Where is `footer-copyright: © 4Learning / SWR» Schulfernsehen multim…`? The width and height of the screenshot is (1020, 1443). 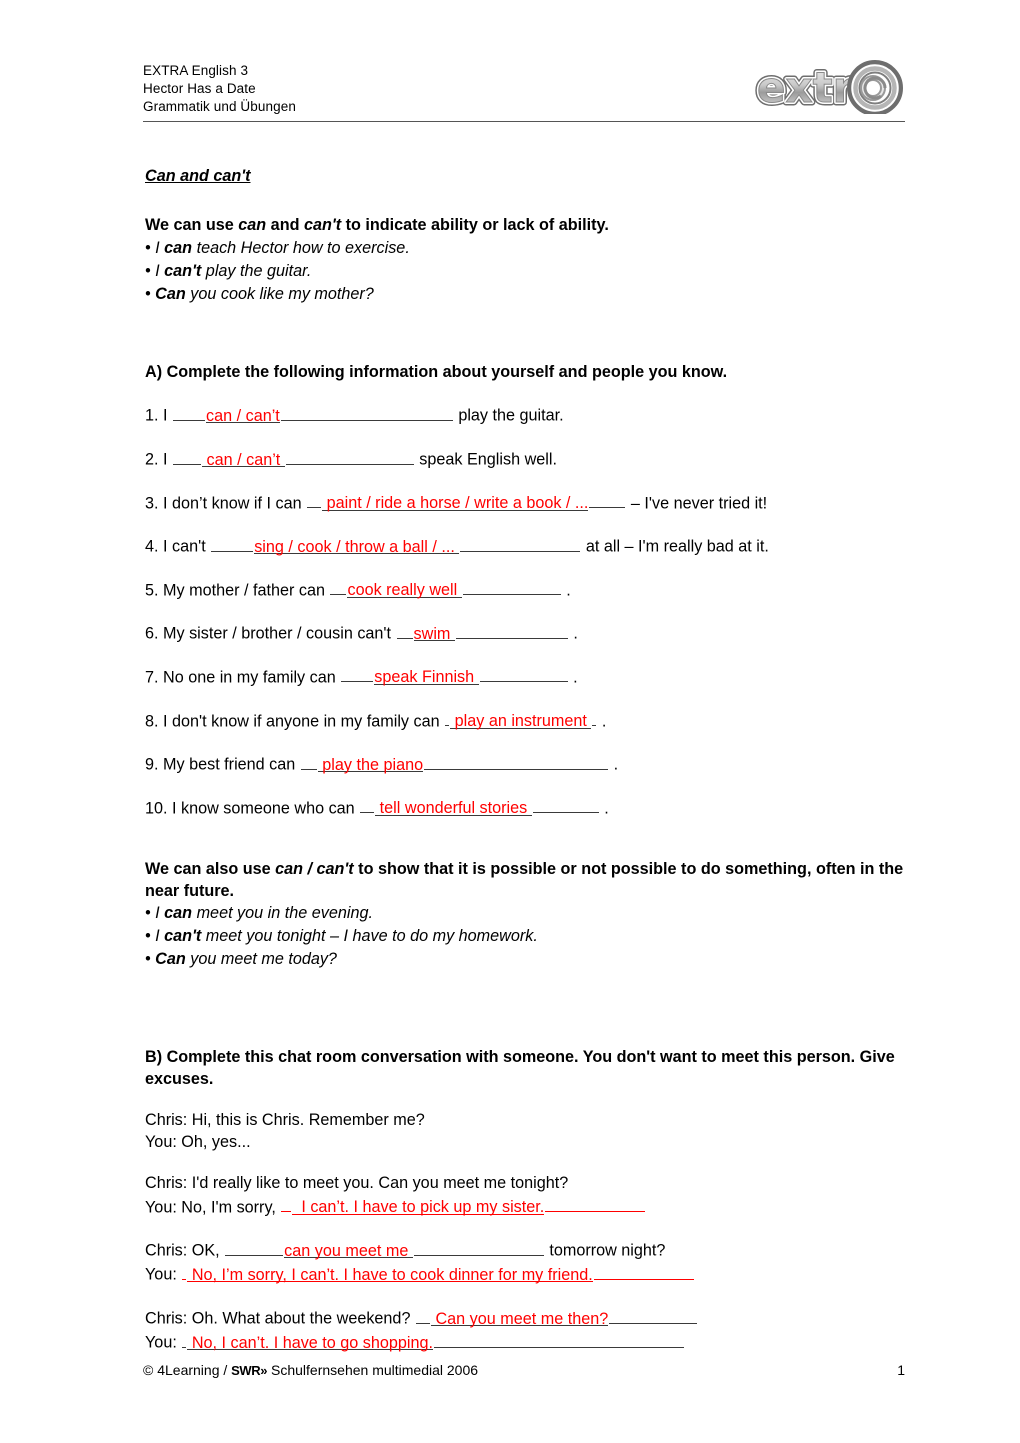 footer-copyright: © 4Learning / SWR» Schulfernsehen multim… is located at coordinates (310, 1370).